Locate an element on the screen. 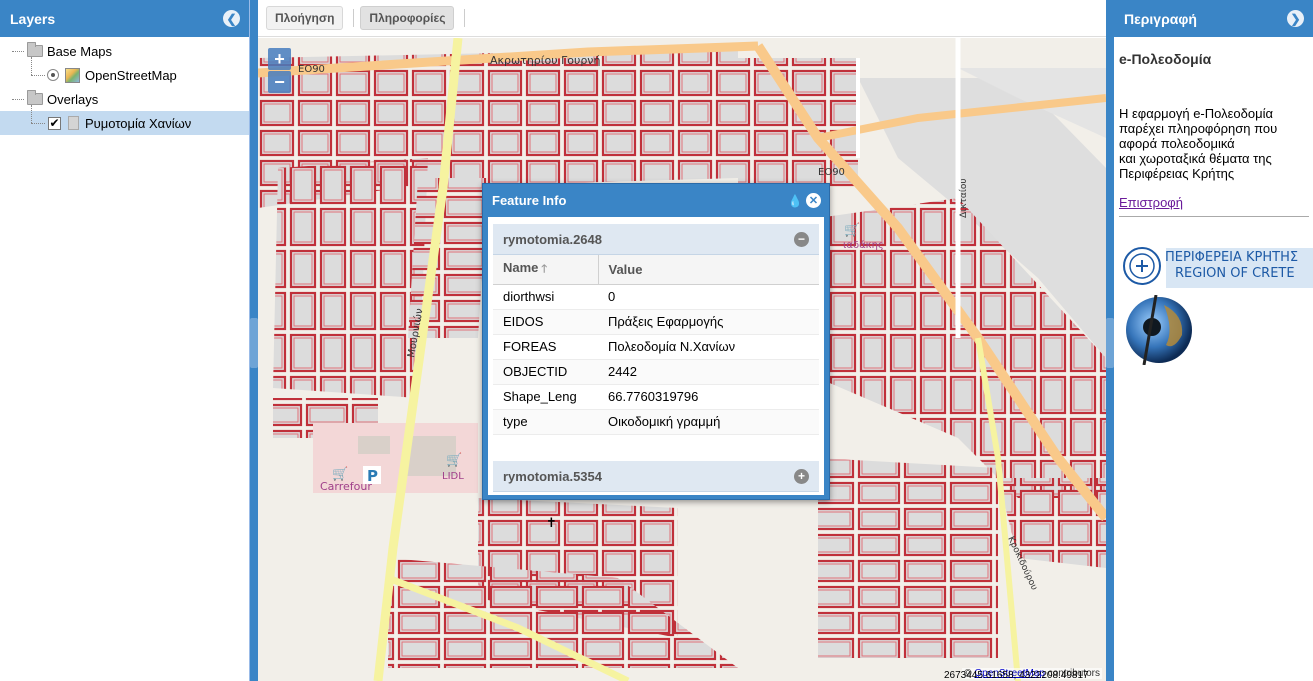  table-row: EIDOS Πράξεις Εφαρμογής is located at coordinates (656, 322).